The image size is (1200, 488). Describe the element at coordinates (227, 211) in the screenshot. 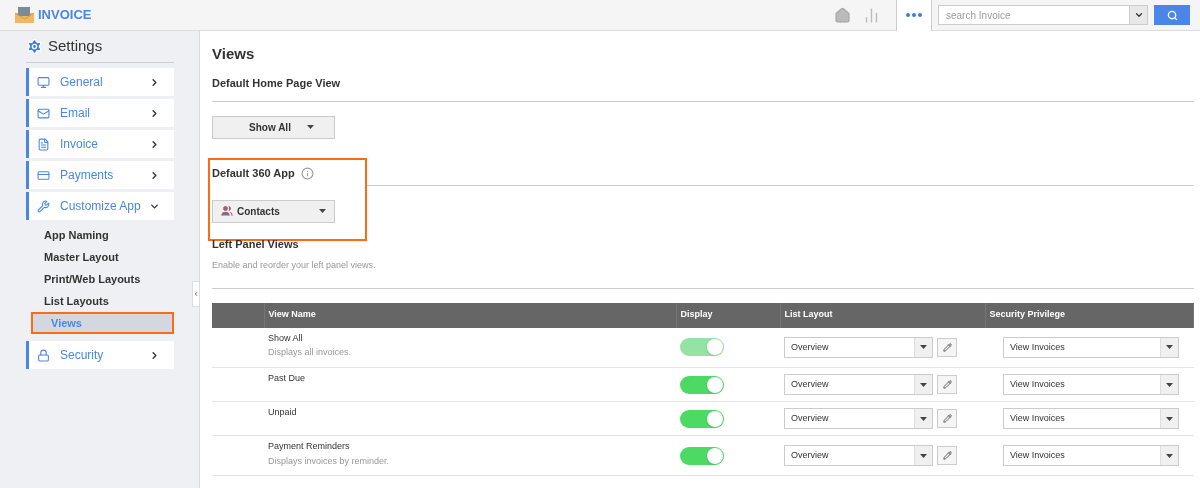

I see `people-icon` at that location.